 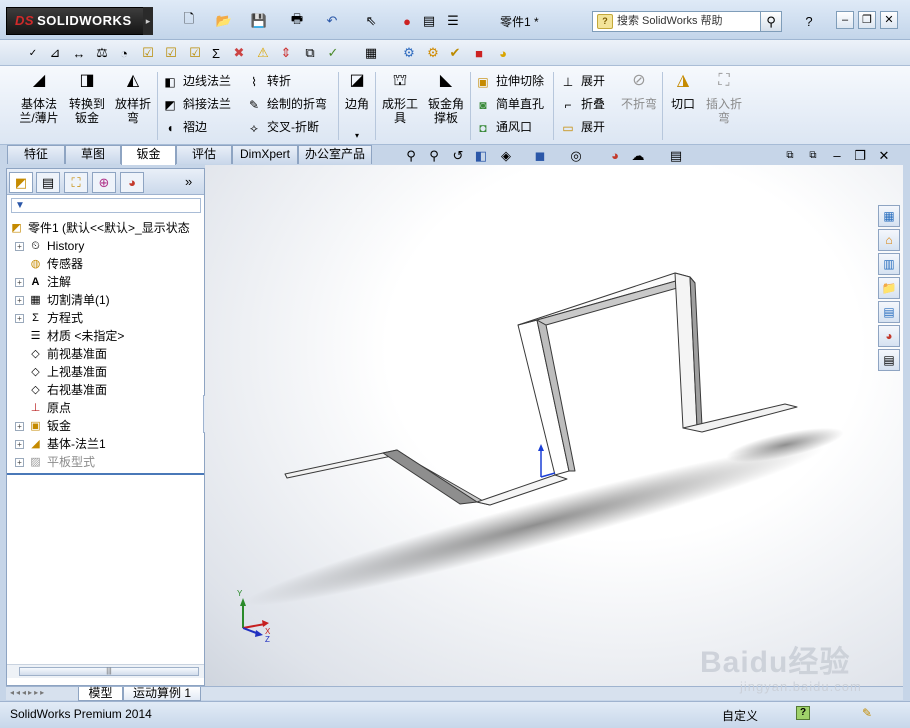 What do you see at coordinates (503, 53) in the screenshot?
I see `appearance-icon: ◕` at bounding box center [503, 53].